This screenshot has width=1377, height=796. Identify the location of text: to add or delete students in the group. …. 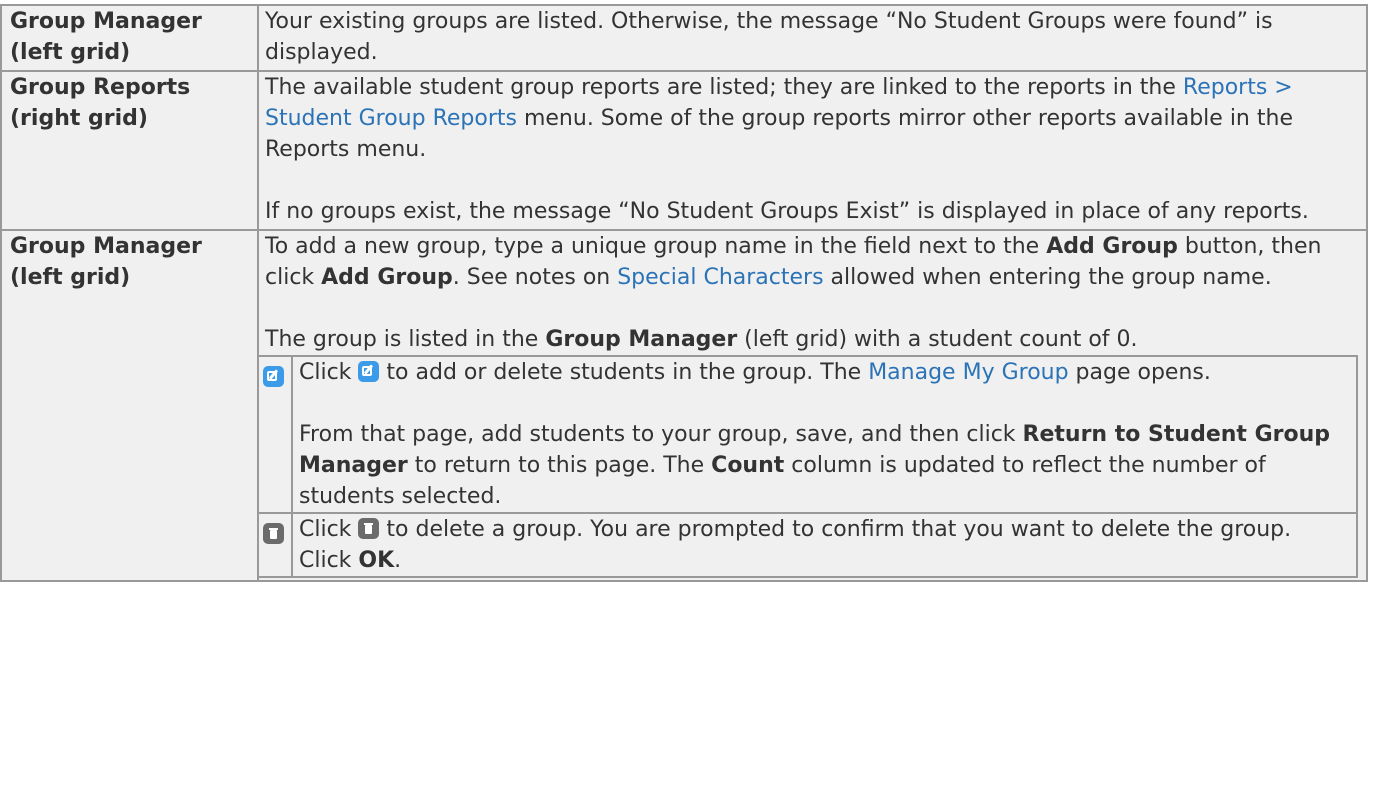
(624, 372).